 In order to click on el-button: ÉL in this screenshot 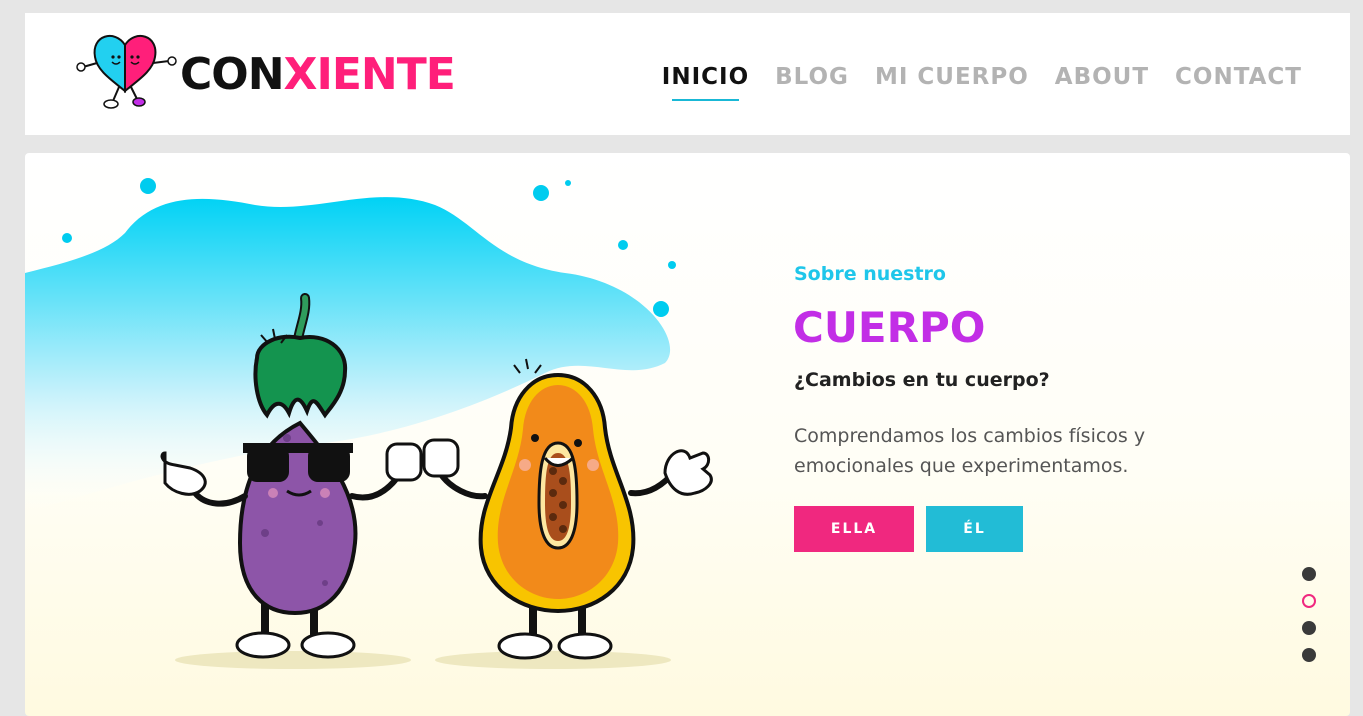, I will do `click(974, 529)`.